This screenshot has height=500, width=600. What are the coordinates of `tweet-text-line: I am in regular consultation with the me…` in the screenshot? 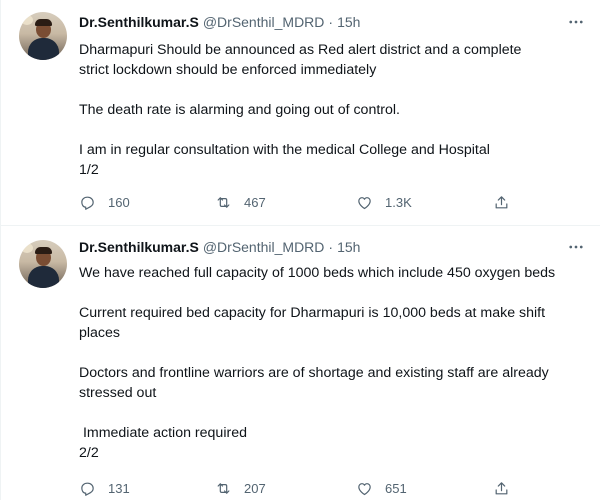 It's located at (284, 150).